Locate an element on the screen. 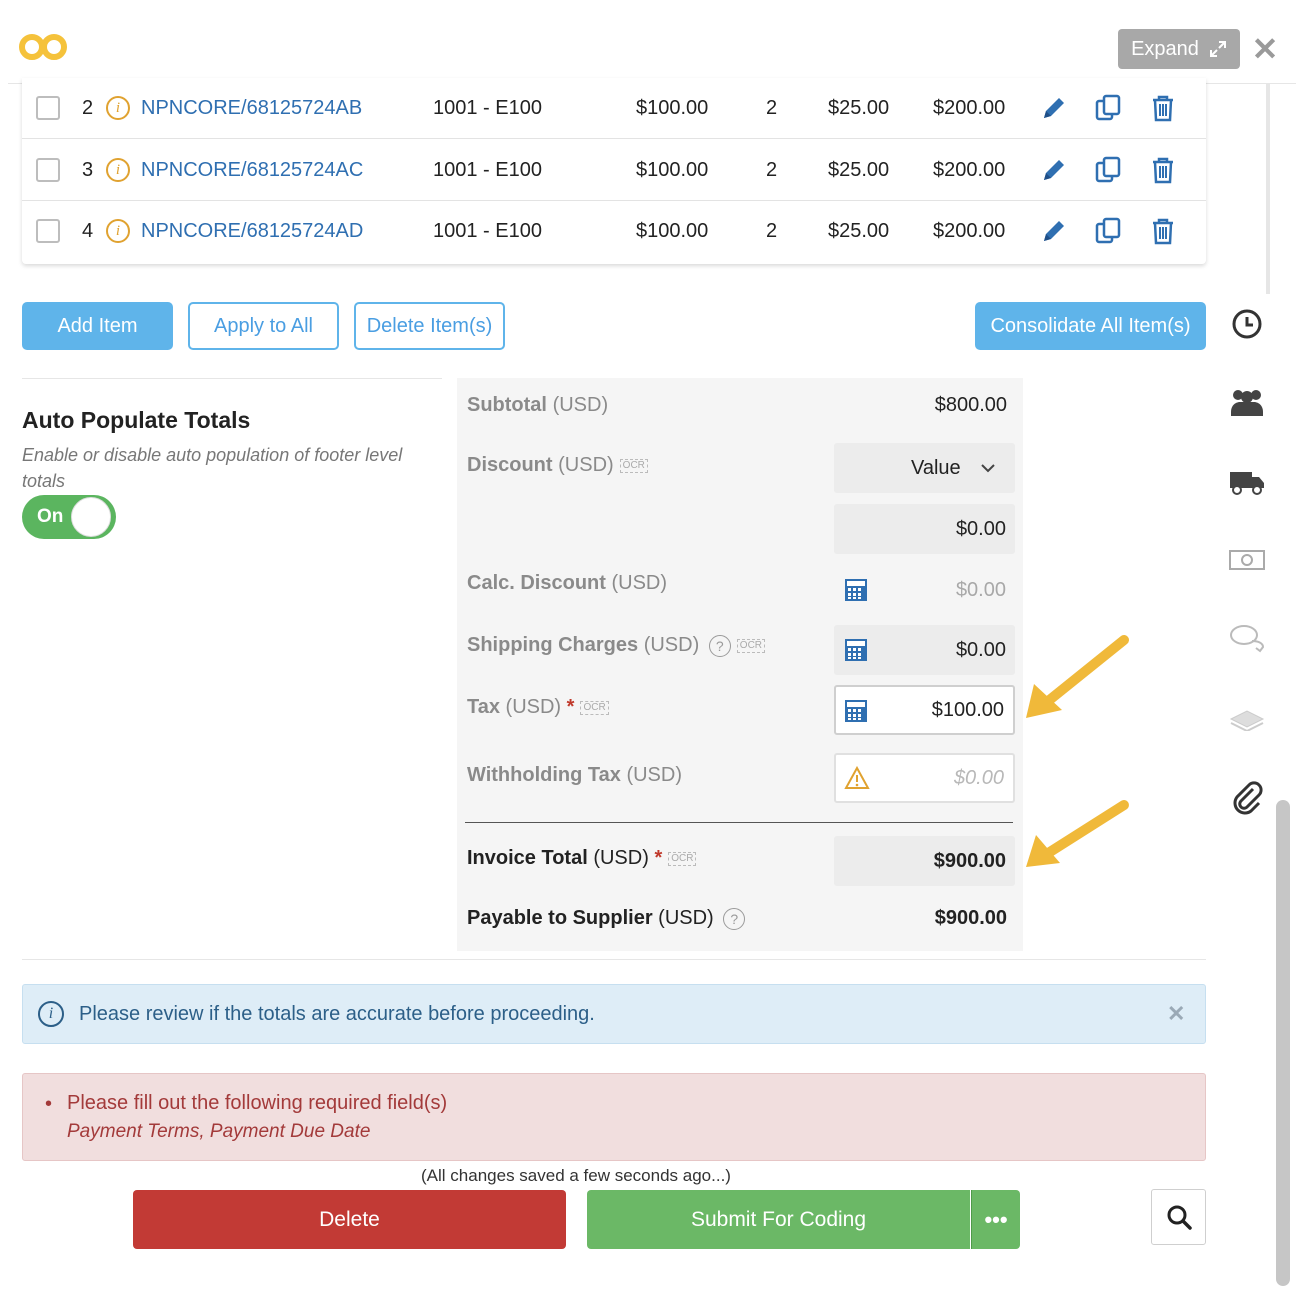  expand-arrows-icon is located at coordinates (1217, 49).